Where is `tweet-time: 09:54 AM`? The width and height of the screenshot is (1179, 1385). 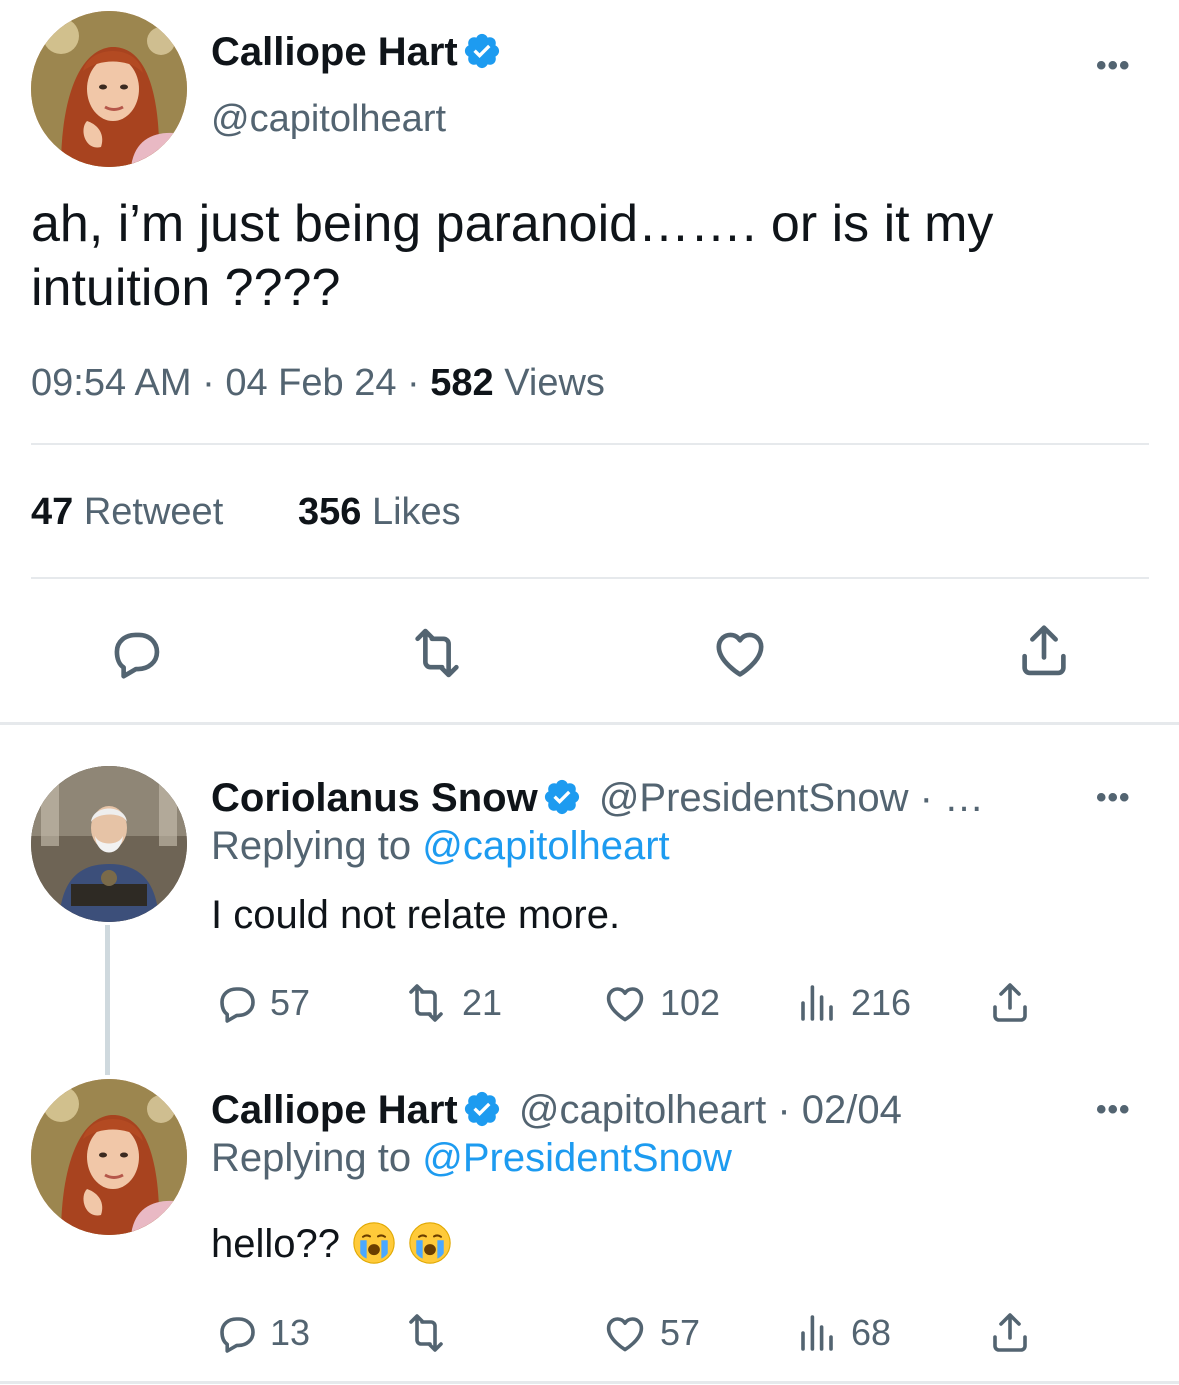 tweet-time: 09:54 AM is located at coordinates (111, 383).